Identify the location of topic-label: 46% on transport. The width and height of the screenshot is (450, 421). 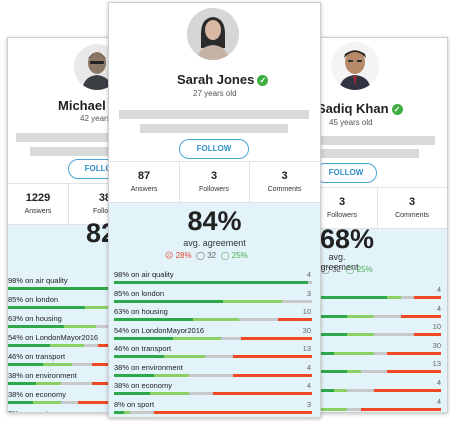
(143, 348).